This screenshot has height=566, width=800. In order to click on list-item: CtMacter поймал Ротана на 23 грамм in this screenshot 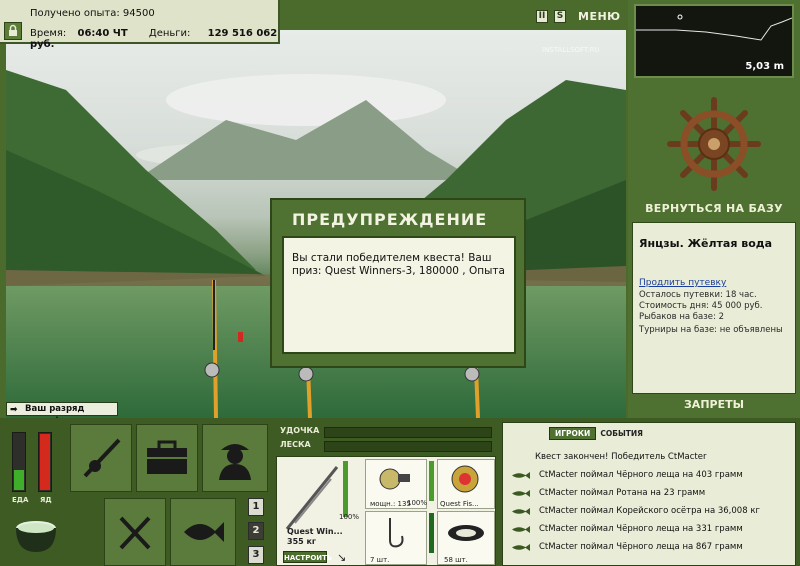, I will do `click(651, 494)`.